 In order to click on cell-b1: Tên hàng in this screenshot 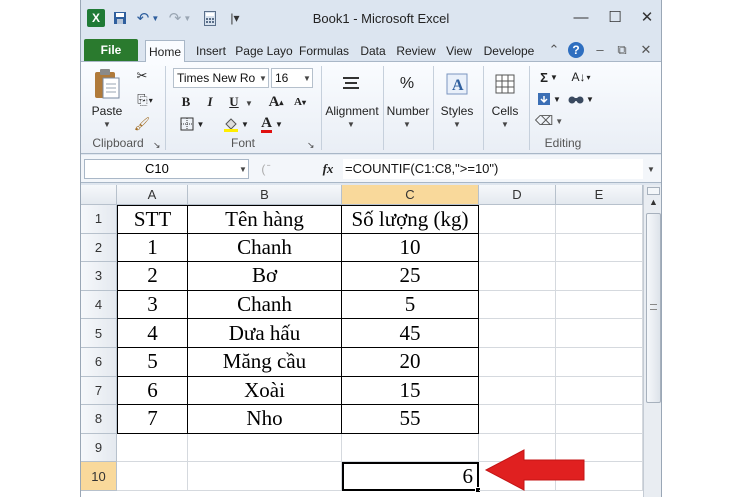, I will do `click(265, 219)`.